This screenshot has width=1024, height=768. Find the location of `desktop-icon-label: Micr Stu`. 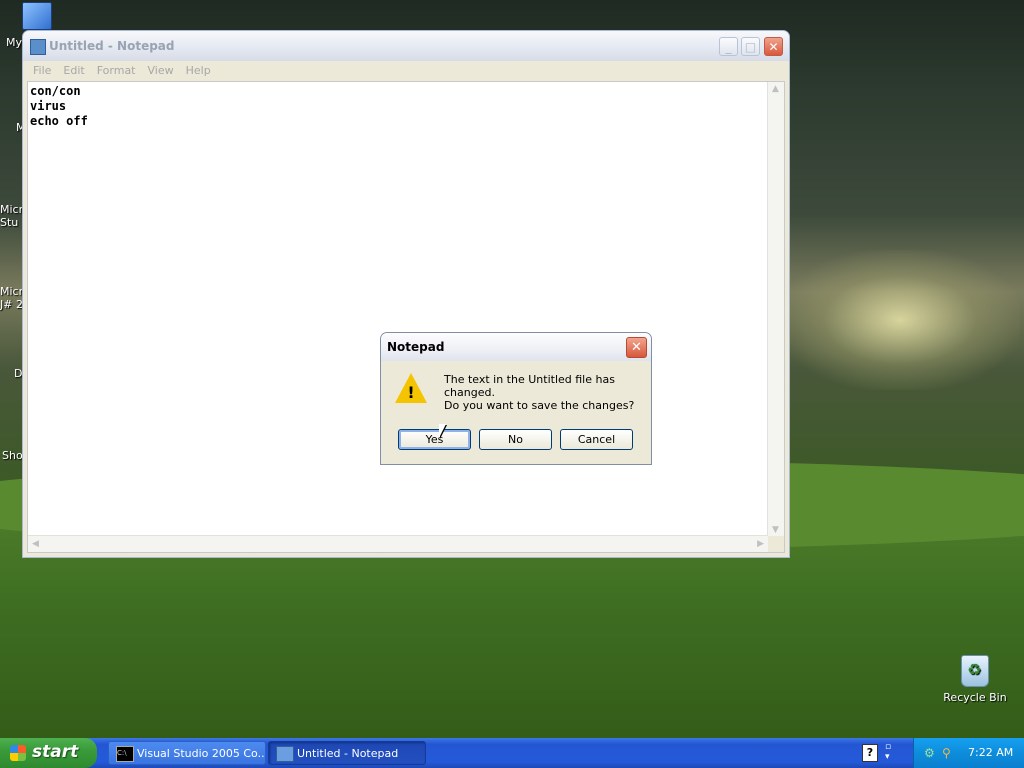

desktop-icon-label: Micr Stu is located at coordinates (11, 216).